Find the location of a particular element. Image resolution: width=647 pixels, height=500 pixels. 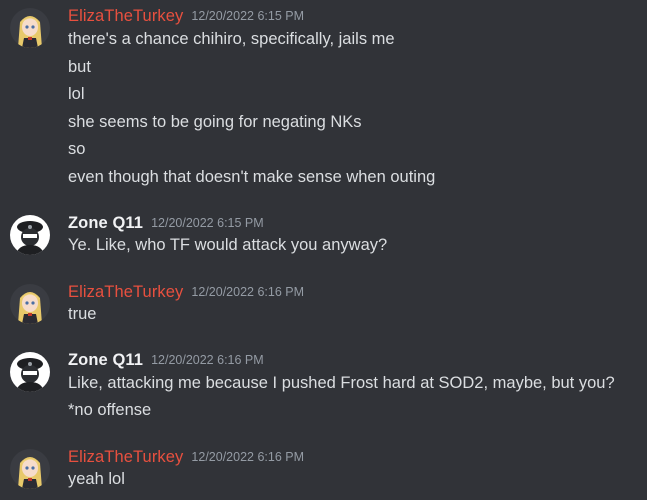

message-text: lol is located at coordinates (76, 94).